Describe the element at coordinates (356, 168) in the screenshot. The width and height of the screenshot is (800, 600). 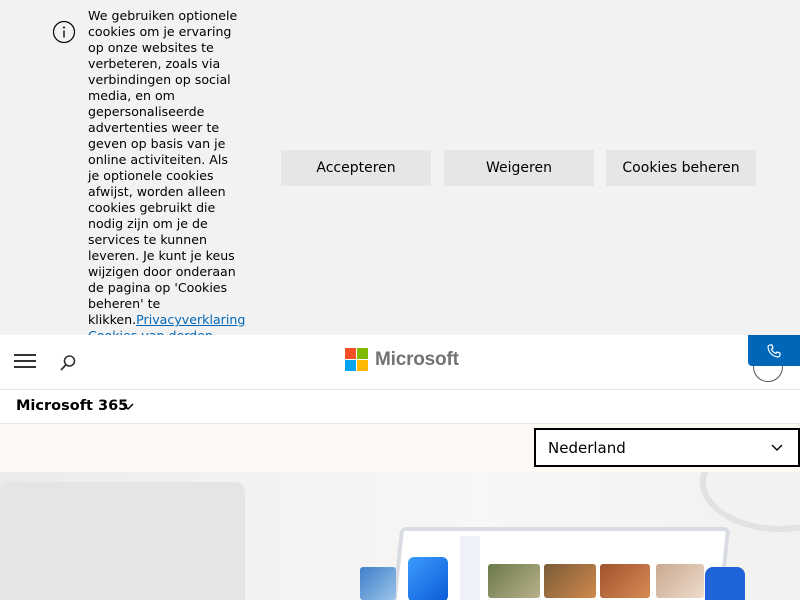
I see `accept-cookies-button: Accepteren` at that location.